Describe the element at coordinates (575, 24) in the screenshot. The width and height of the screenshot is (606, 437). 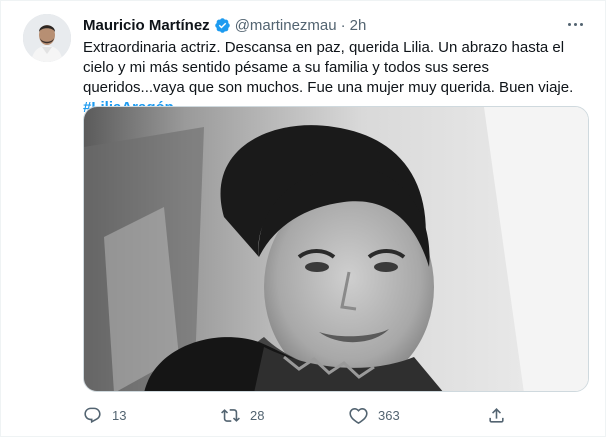
I see `more-options-icon` at that location.